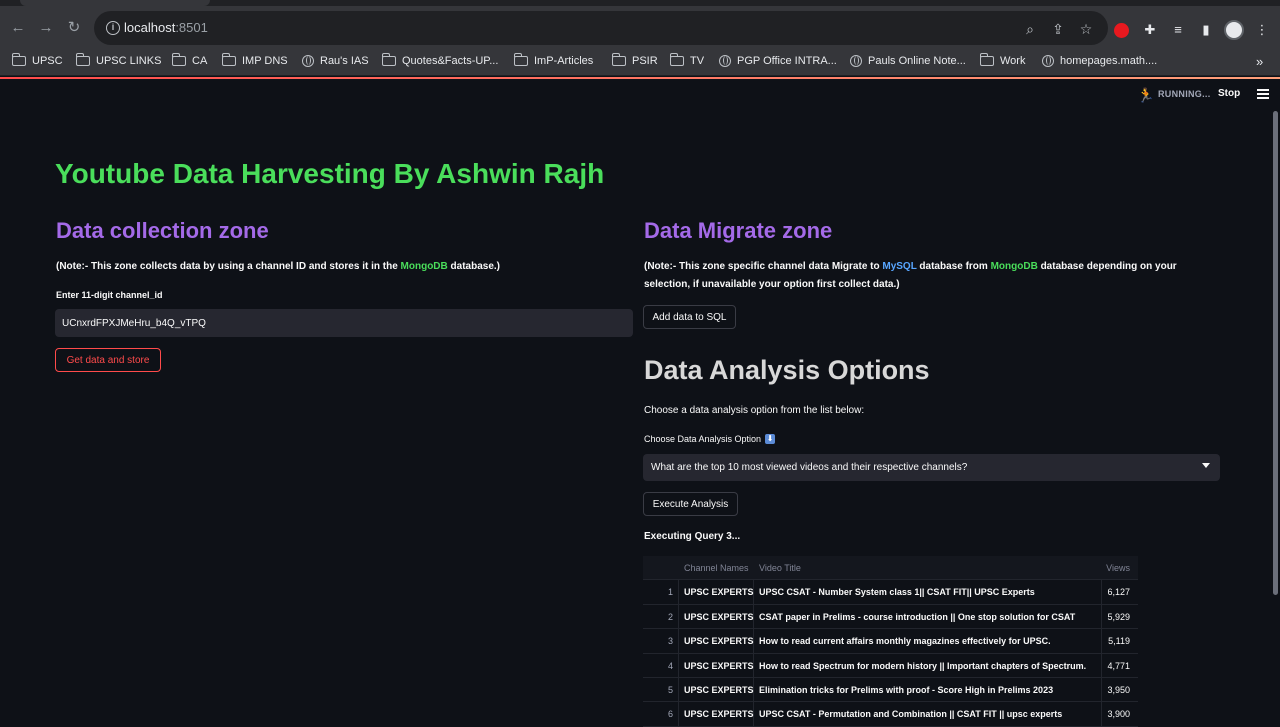 The height and width of the screenshot is (727, 1280). Describe the element at coordinates (1259, 61) in the screenshot. I see `bookmarks-overflow-button: »` at that location.